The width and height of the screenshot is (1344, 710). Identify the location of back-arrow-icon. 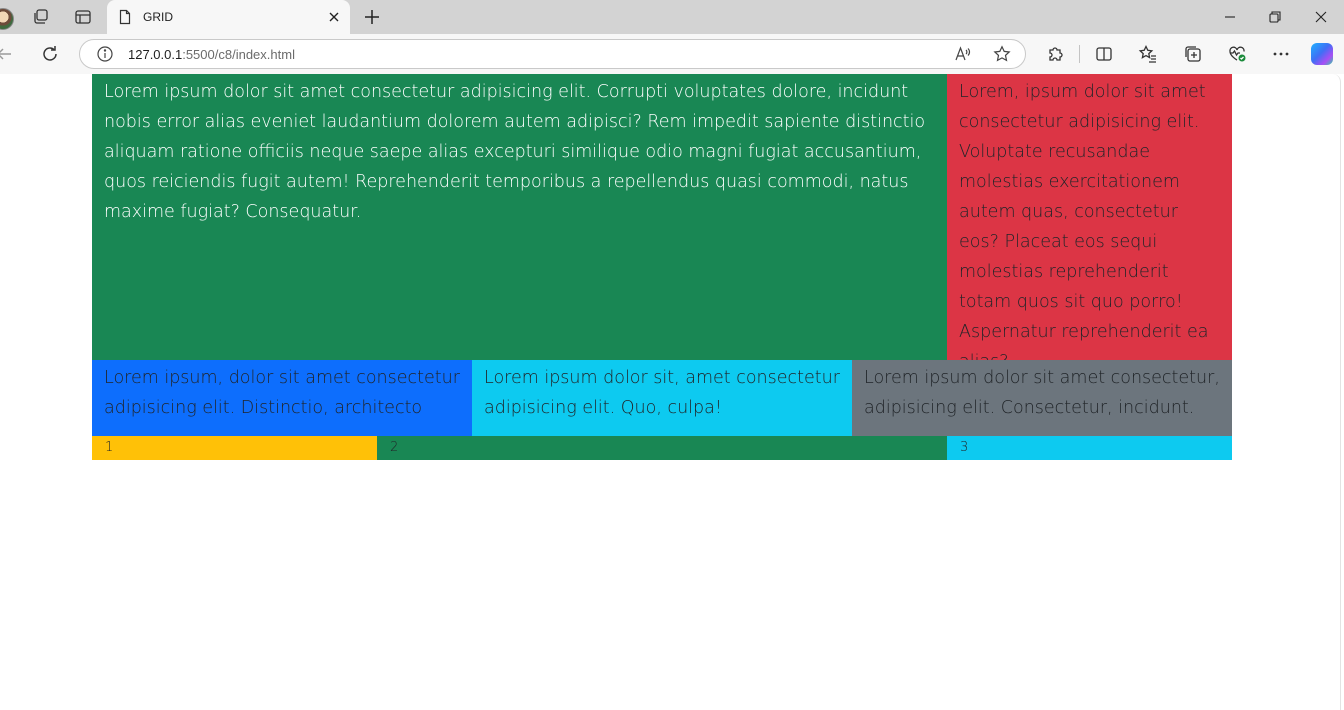
(7, 54).